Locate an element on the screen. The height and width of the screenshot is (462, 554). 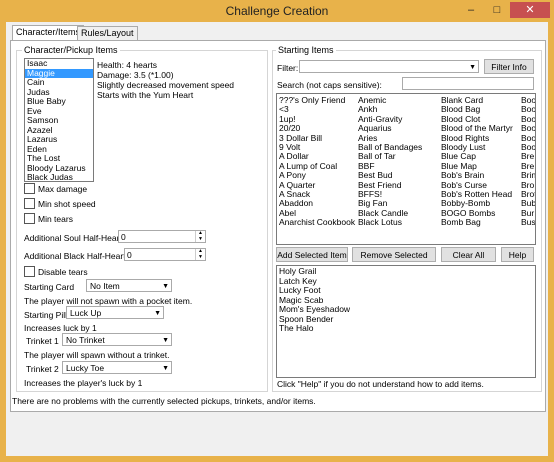
character-damage: Damage: 3.5 (*1.00) is located at coordinates (135, 75).